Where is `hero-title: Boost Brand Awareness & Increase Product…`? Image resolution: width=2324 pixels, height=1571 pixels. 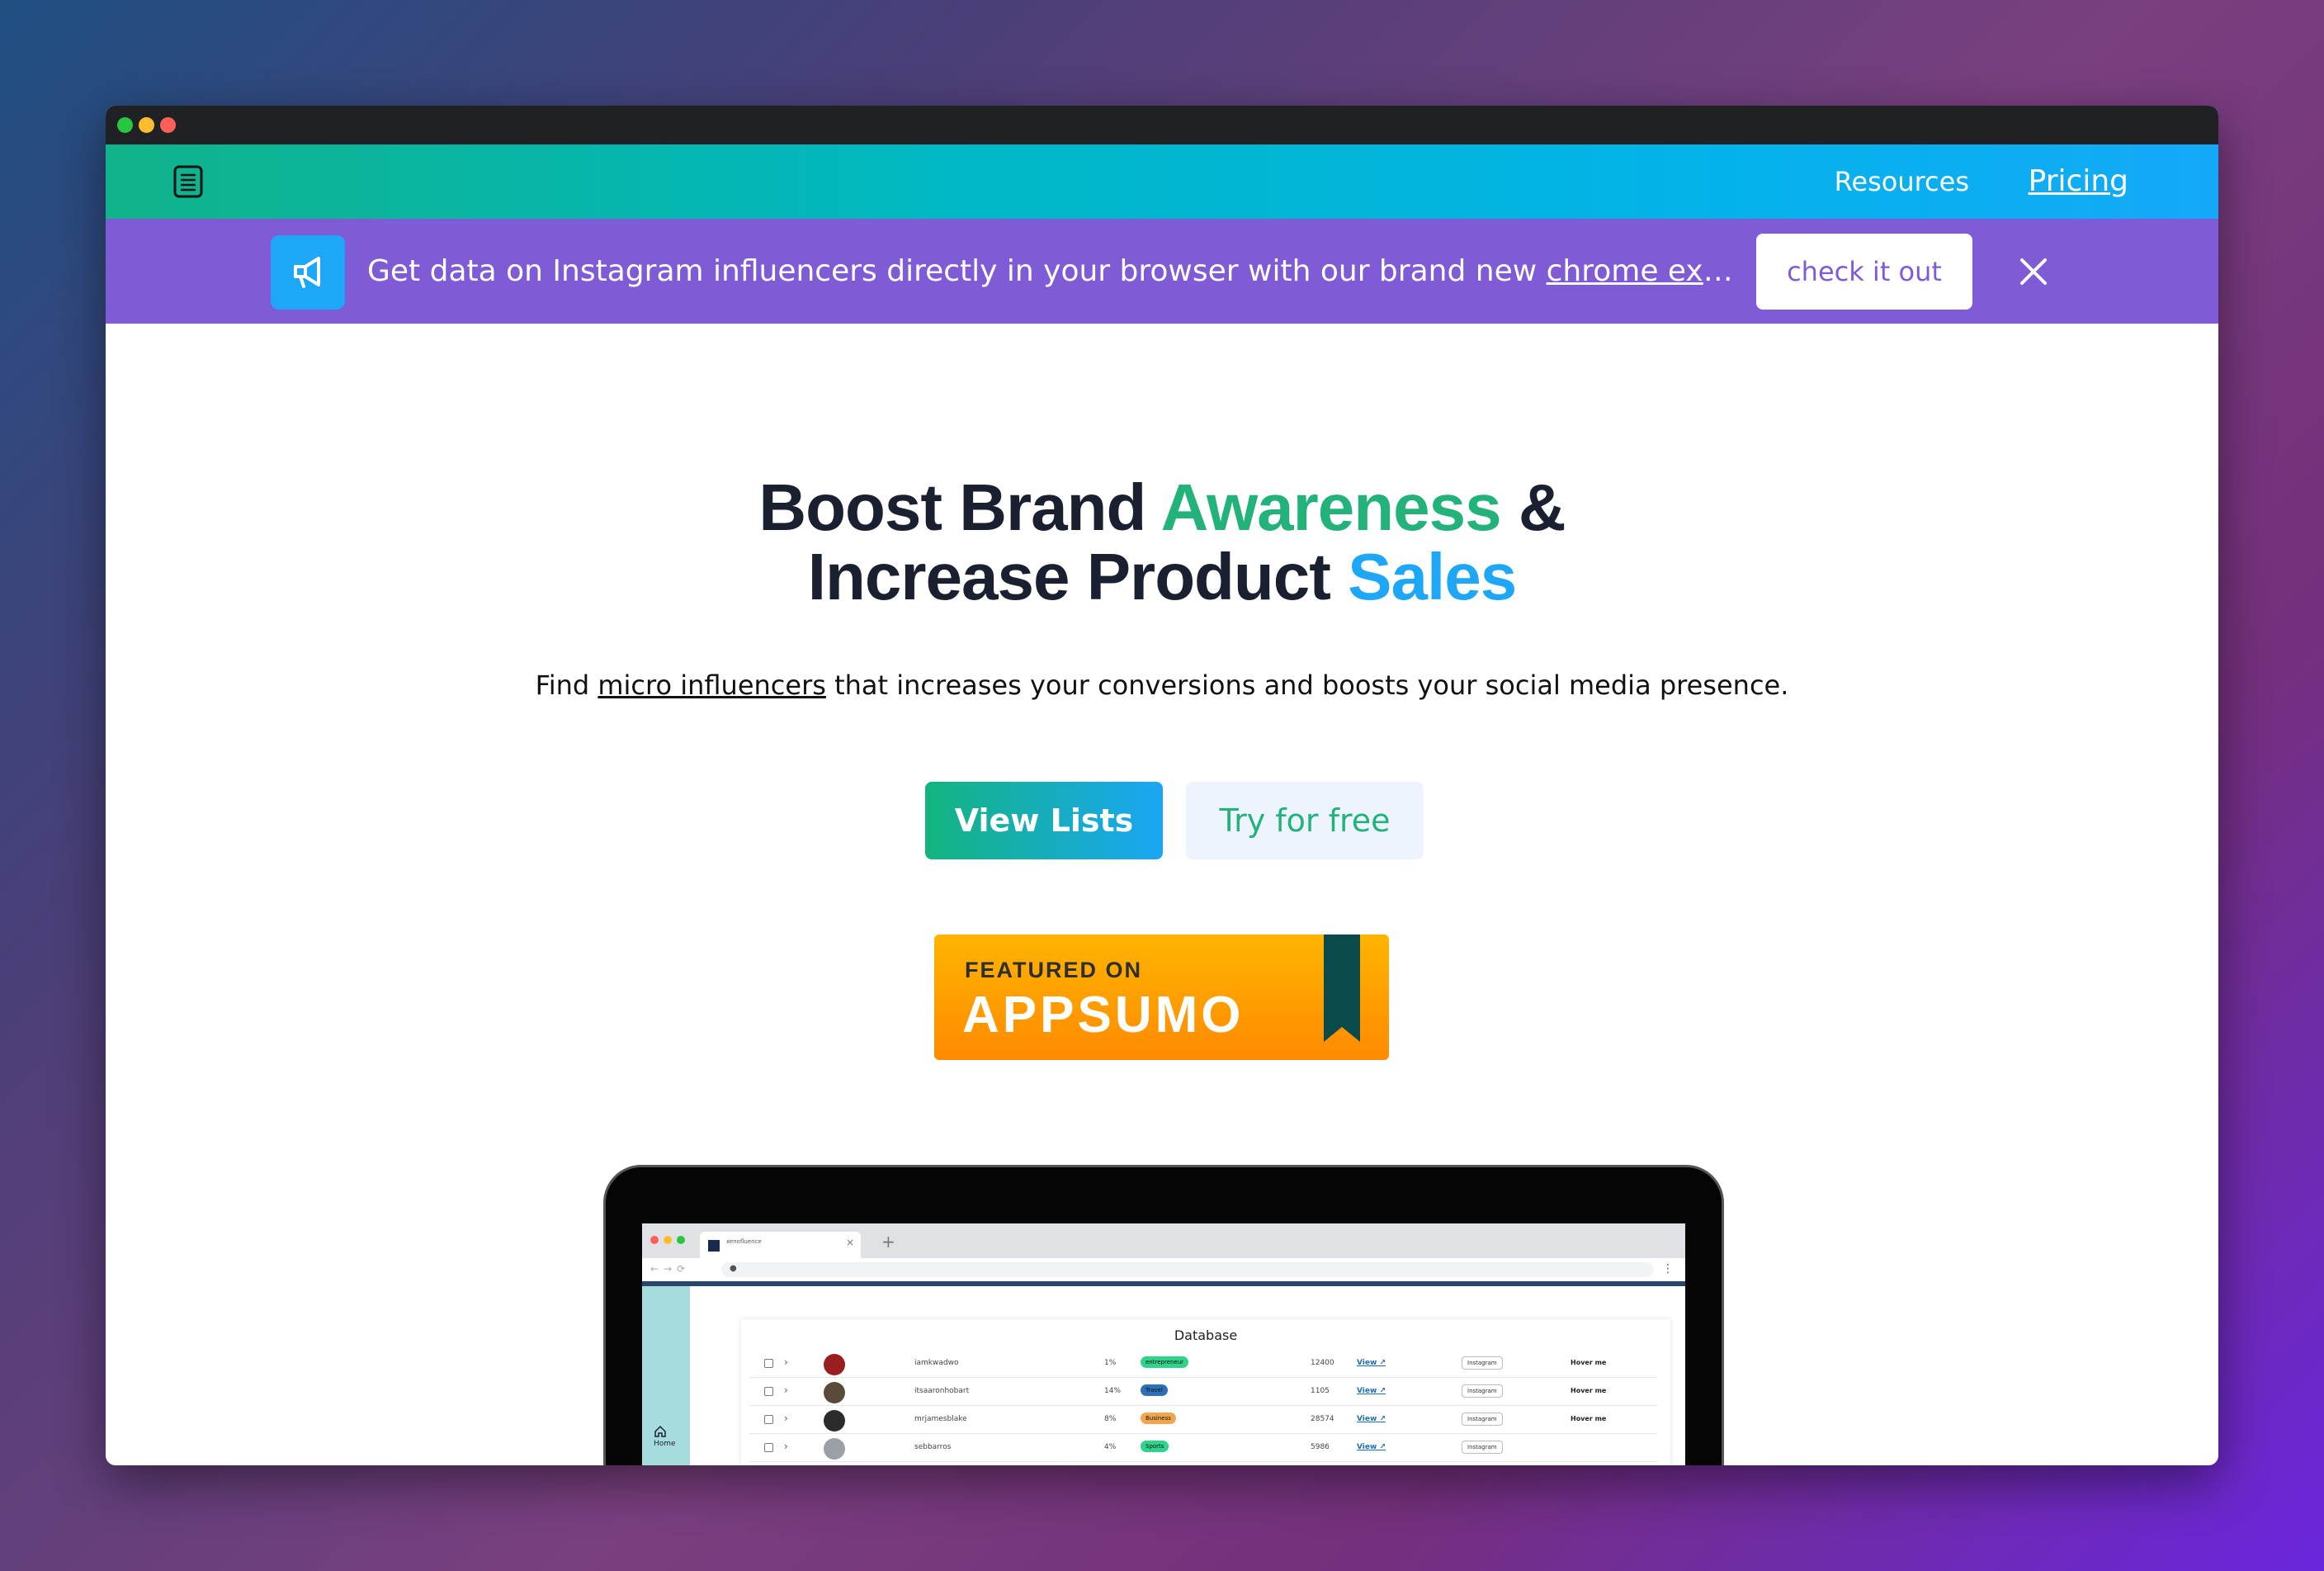
hero-title: Boost Brand Awareness & Increase Product… is located at coordinates (1162, 542).